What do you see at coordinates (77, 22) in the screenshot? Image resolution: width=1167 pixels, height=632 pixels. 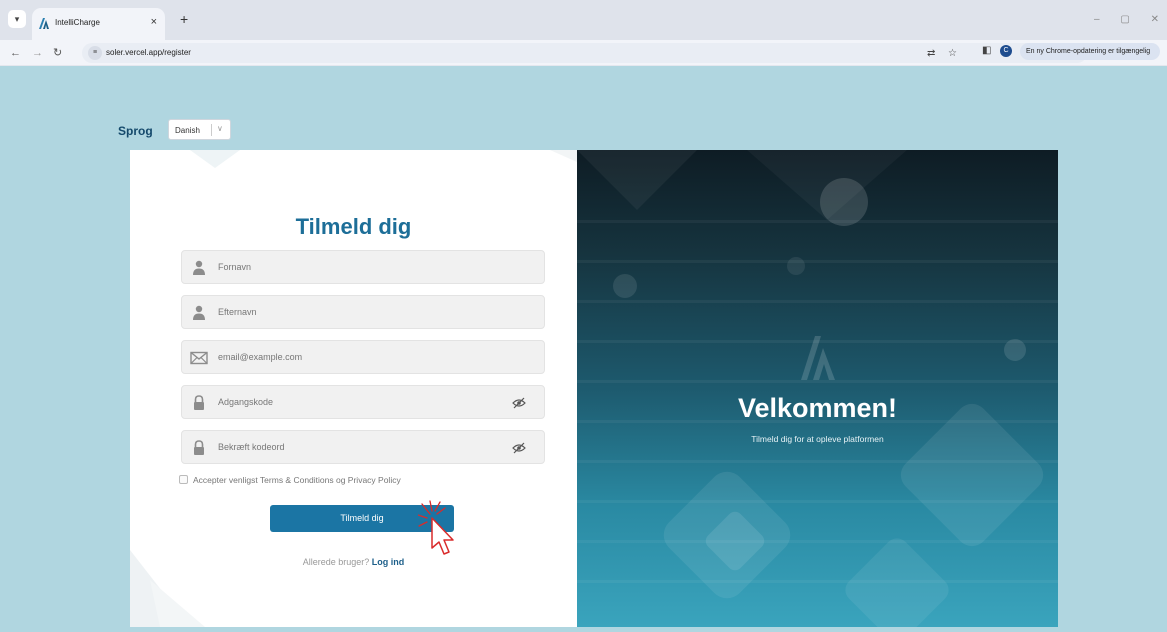 I see `tab-title: IntelliCharge` at bounding box center [77, 22].